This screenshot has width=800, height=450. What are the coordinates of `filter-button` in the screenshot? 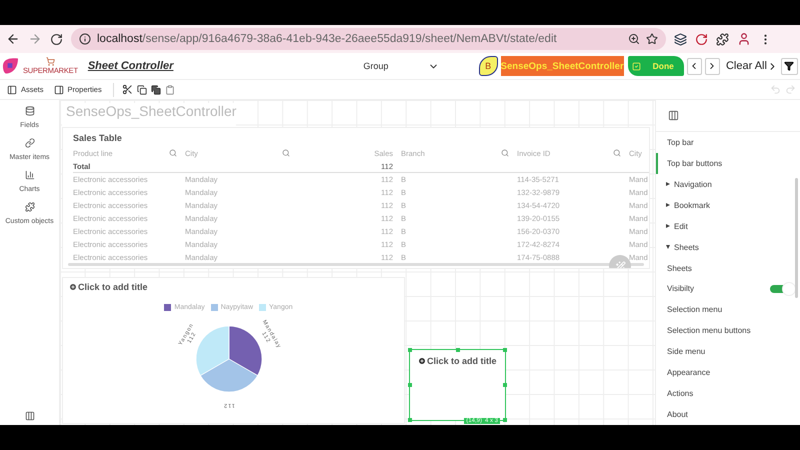 It's located at (789, 66).